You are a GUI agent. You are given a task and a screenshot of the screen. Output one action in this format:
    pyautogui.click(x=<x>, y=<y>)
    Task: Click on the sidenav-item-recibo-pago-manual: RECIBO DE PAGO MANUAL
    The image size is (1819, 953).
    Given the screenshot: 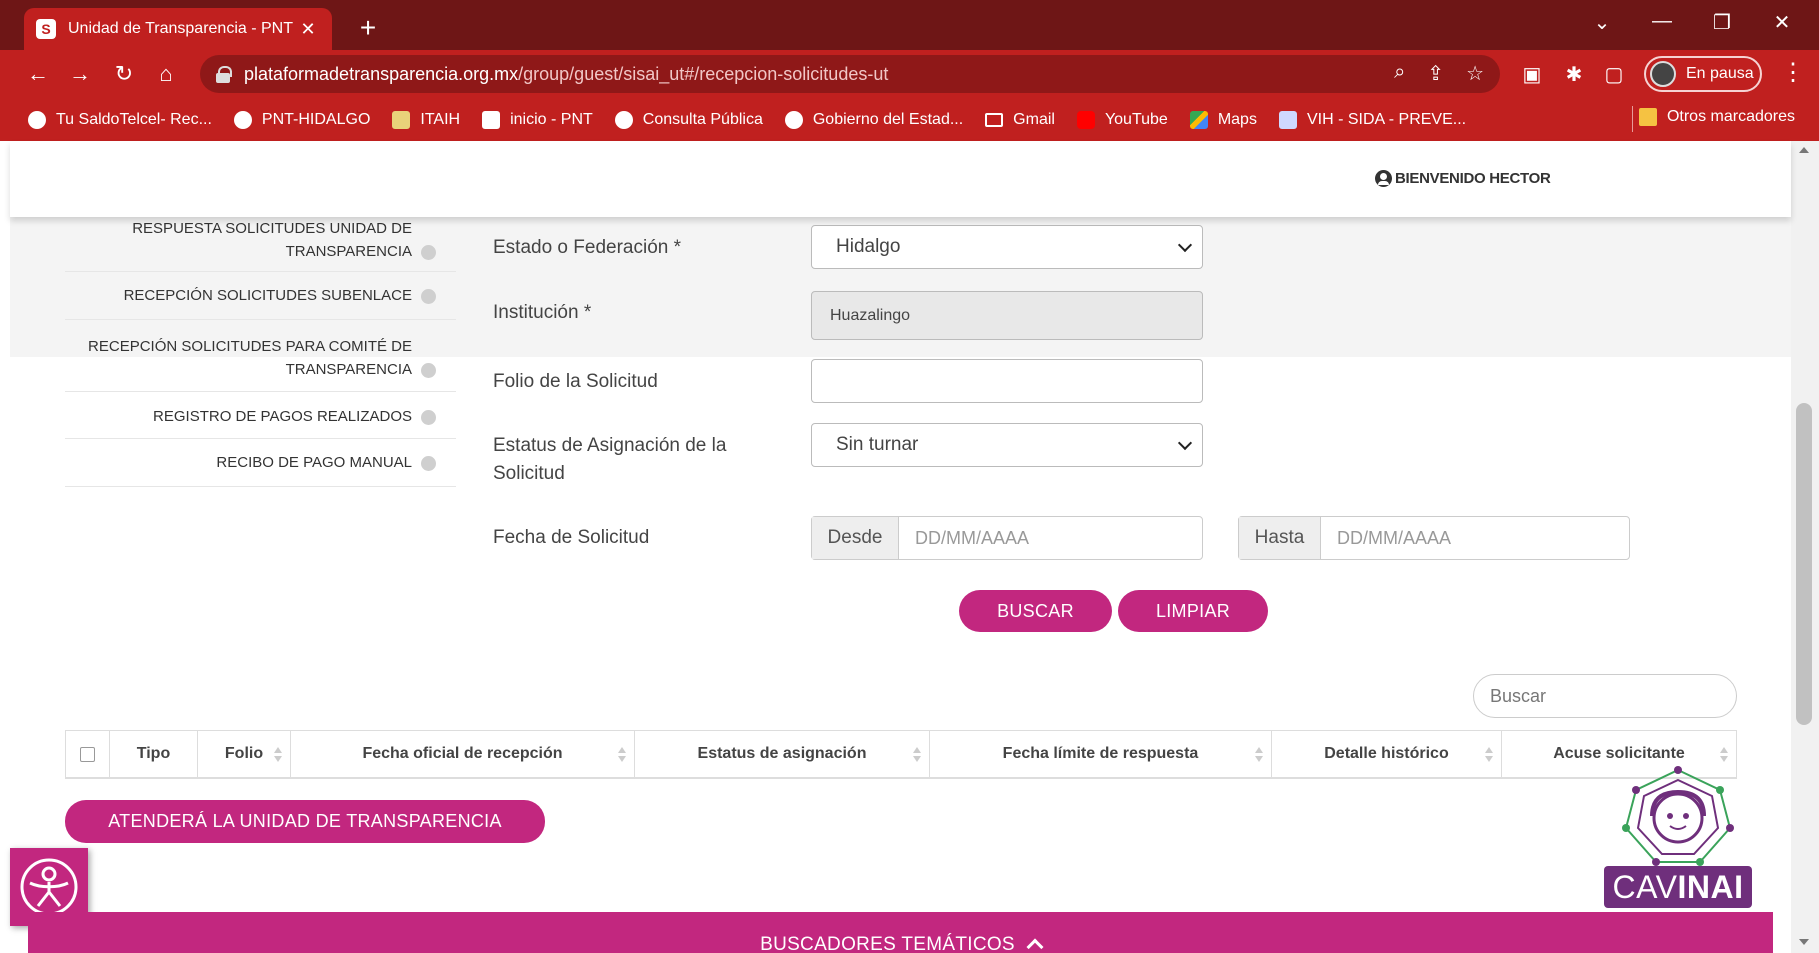 What is the action you would take?
    pyautogui.click(x=260, y=463)
    